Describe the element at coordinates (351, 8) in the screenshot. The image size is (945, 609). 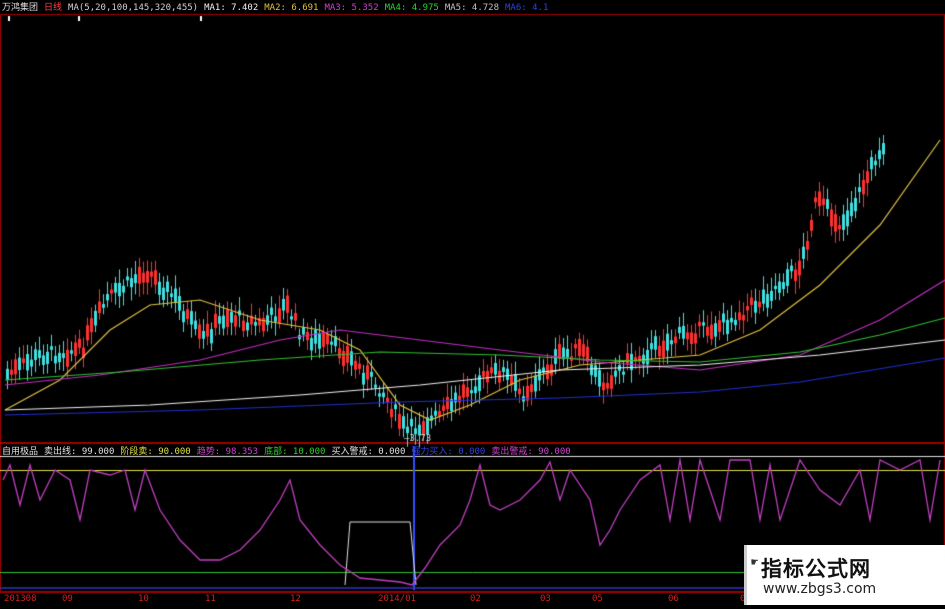
I see `ma3-value: MA3: 5.352` at that location.